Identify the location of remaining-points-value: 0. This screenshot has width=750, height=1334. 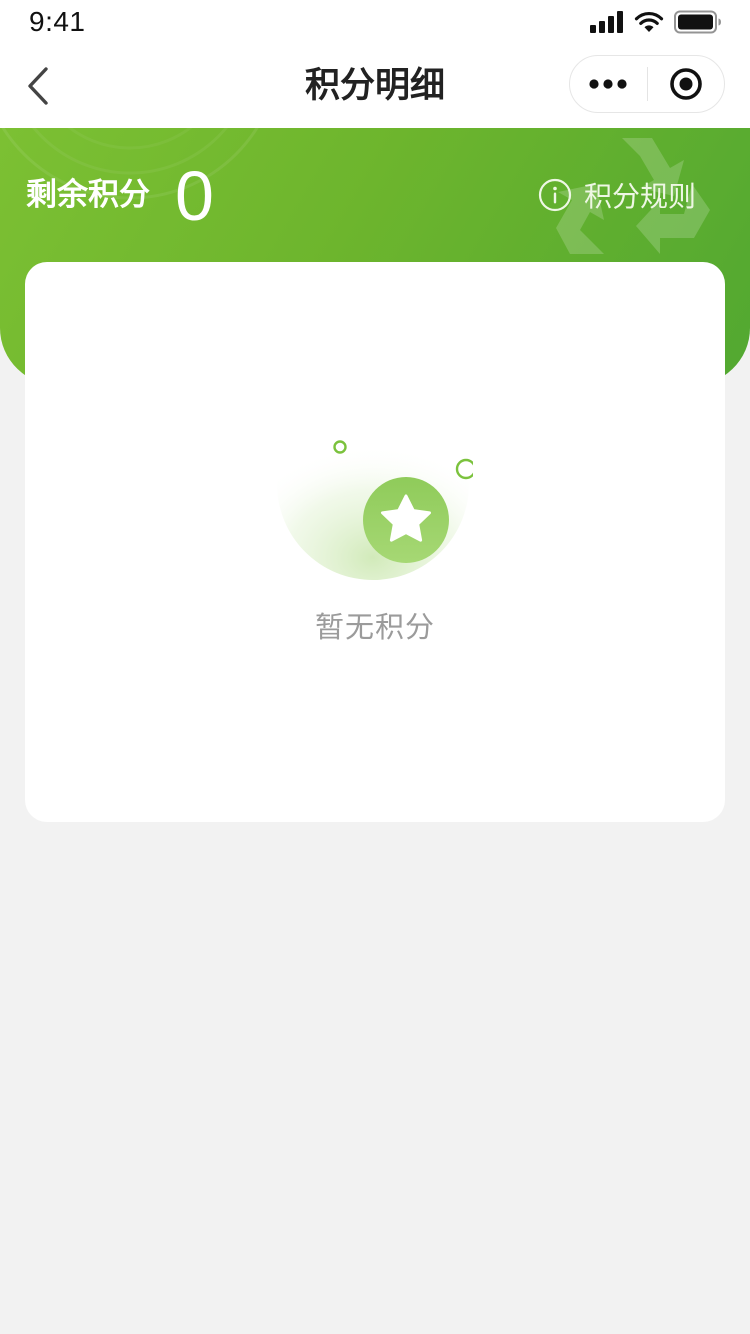
(194, 196).